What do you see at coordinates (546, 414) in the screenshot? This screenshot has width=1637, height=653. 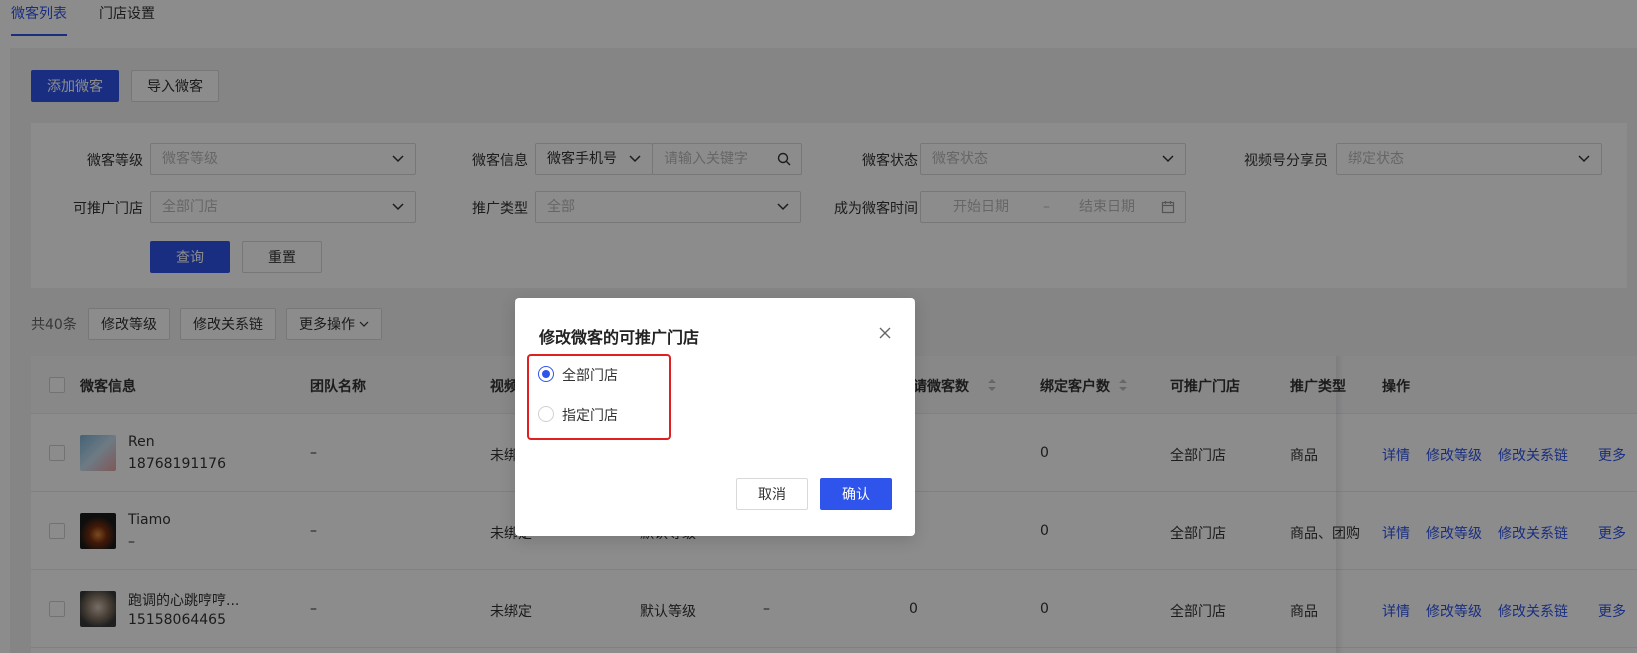 I see `specified-stores-radio` at bounding box center [546, 414].